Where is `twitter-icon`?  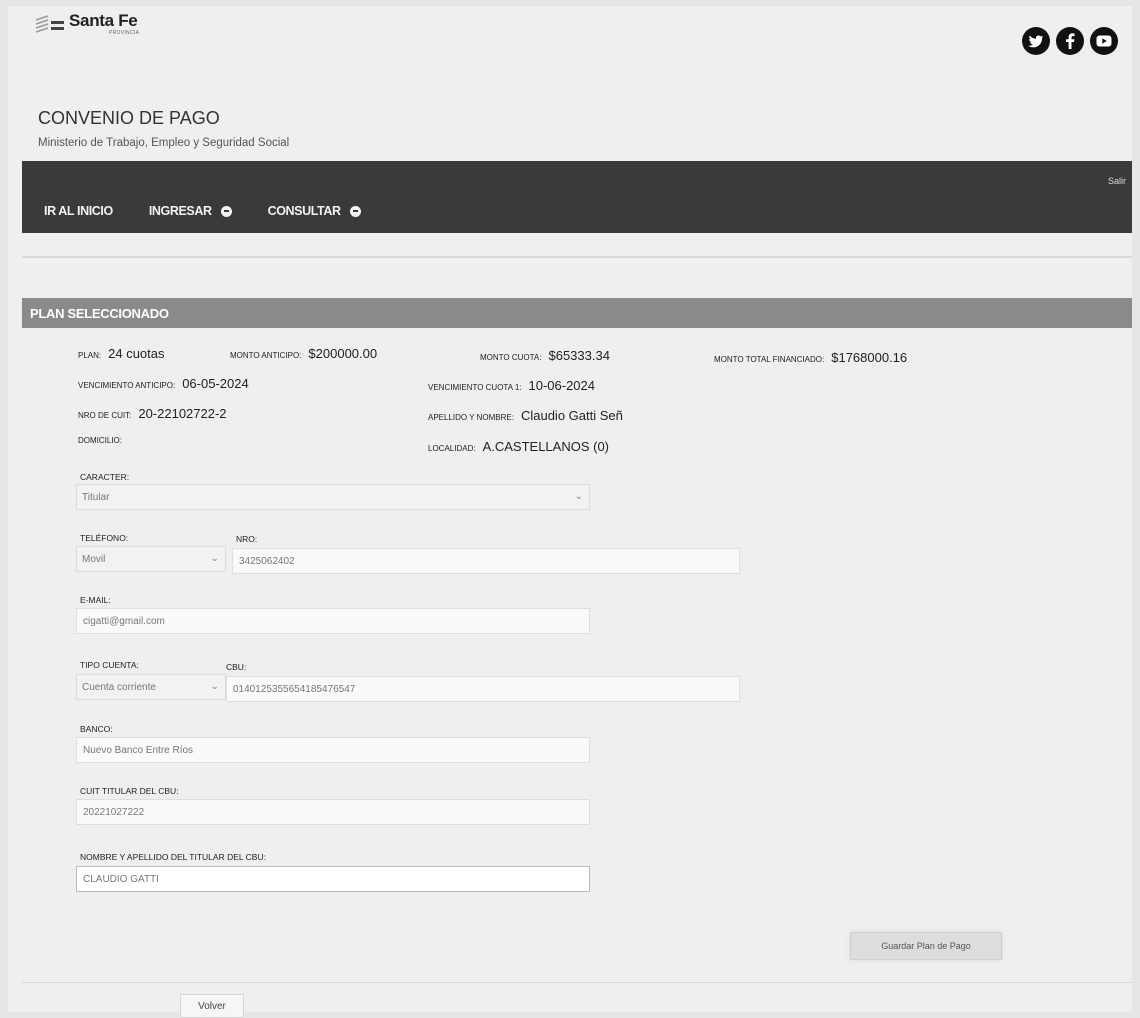
twitter-icon is located at coordinates (1036, 41).